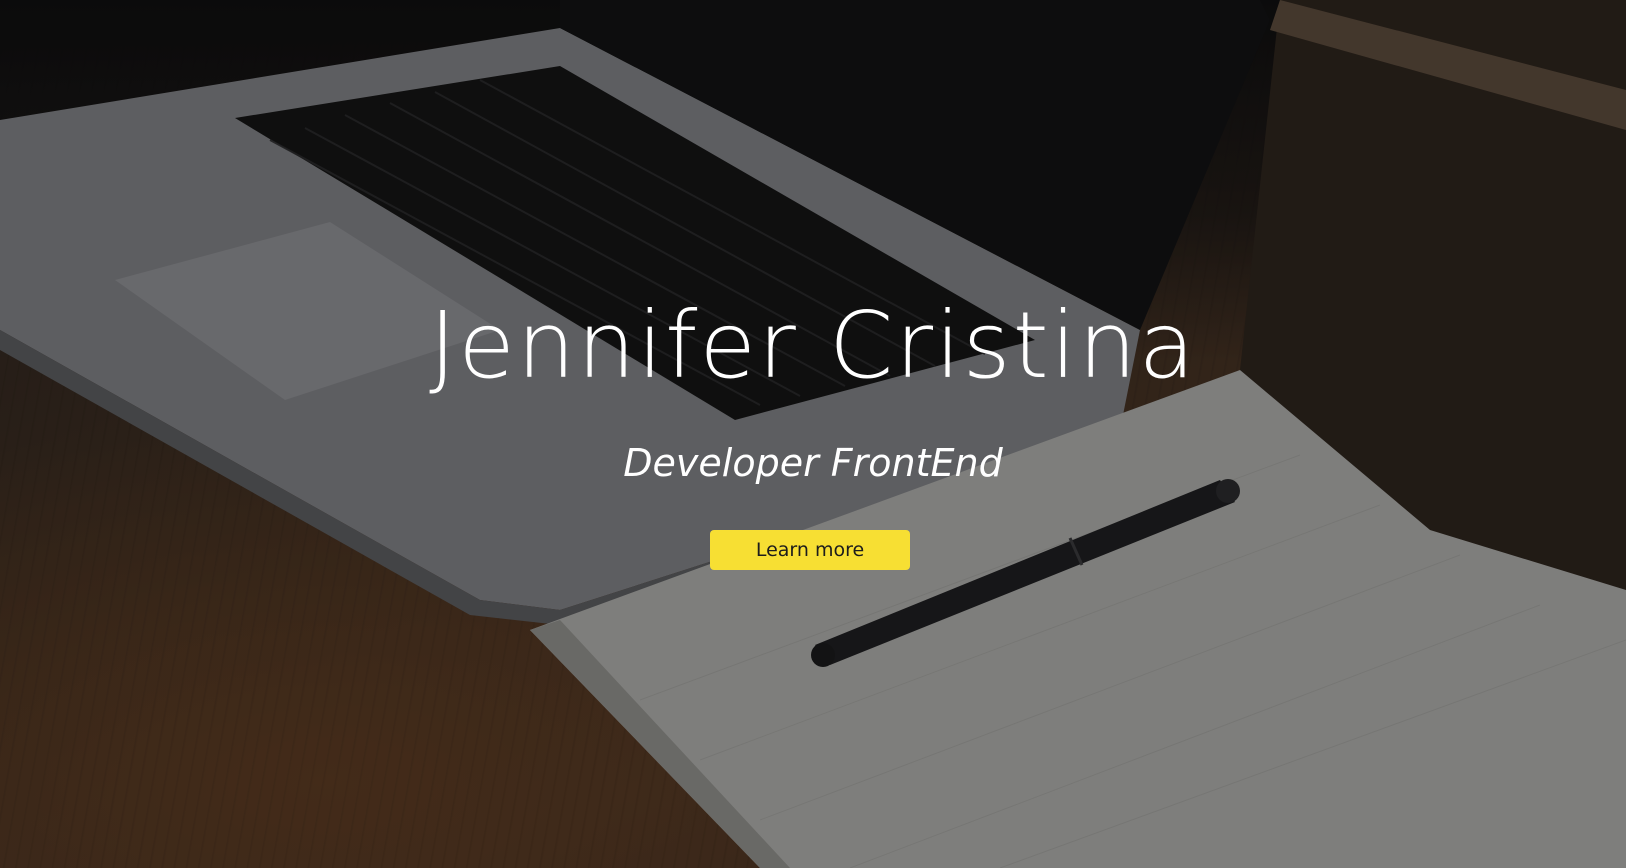 Image resolution: width=1626 pixels, height=868 pixels. What do you see at coordinates (813, 345) in the screenshot?
I see `hero-name: Jennifer Cristina` at bounding box center [813, 345].